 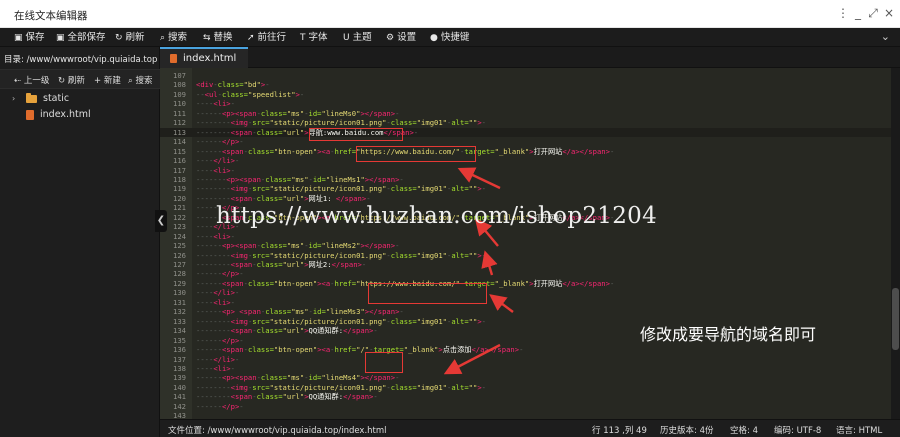 What do you see at coordinates (303, 38) in the screenshot?
I see `font-icon: T` at bounding box center [303, 38].